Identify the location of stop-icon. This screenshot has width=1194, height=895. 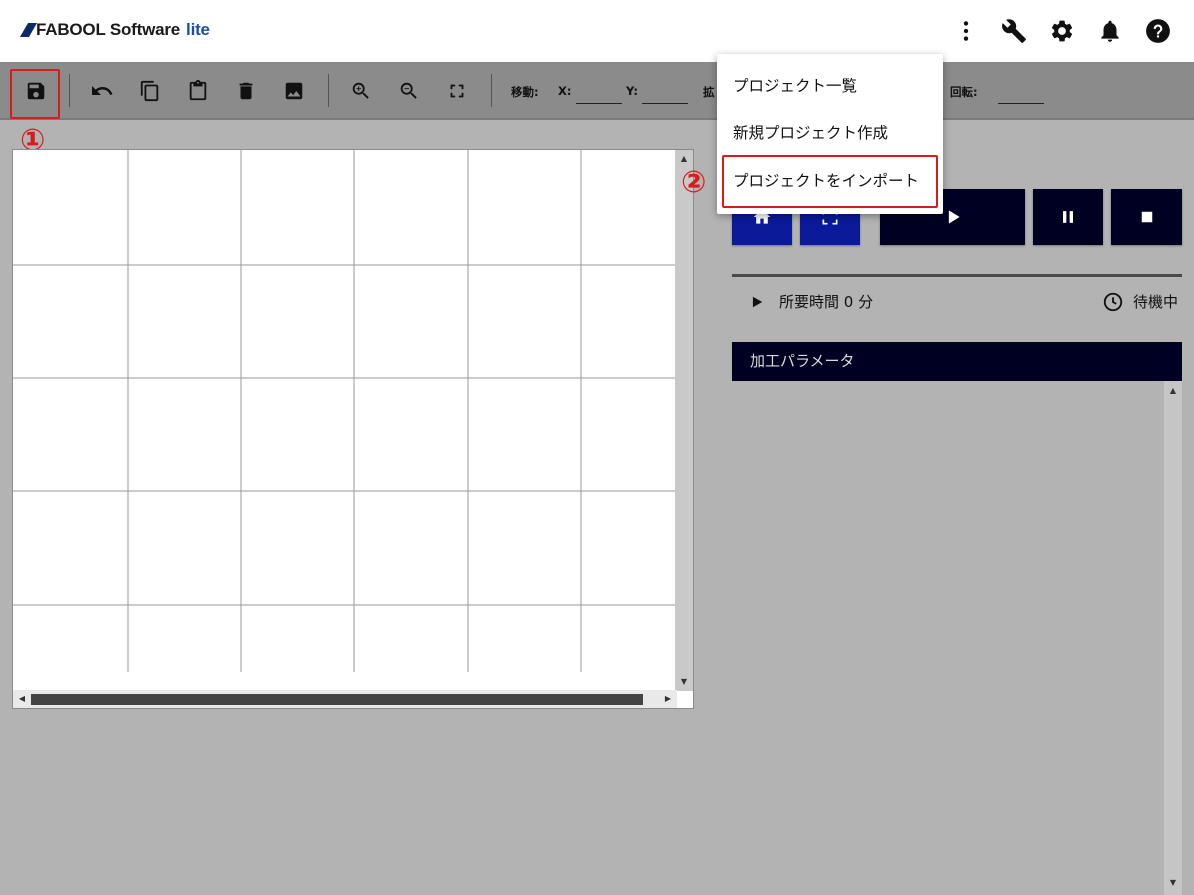
(1146, 217).